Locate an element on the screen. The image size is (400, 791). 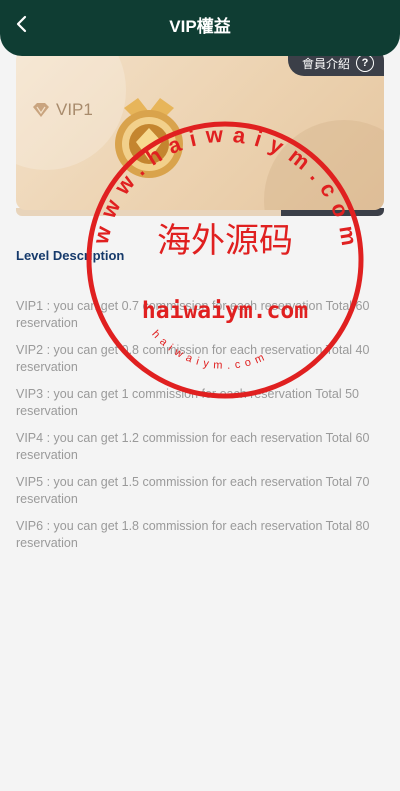
watermark-center-text: 海外源码 is located at coordinates (225, 241).